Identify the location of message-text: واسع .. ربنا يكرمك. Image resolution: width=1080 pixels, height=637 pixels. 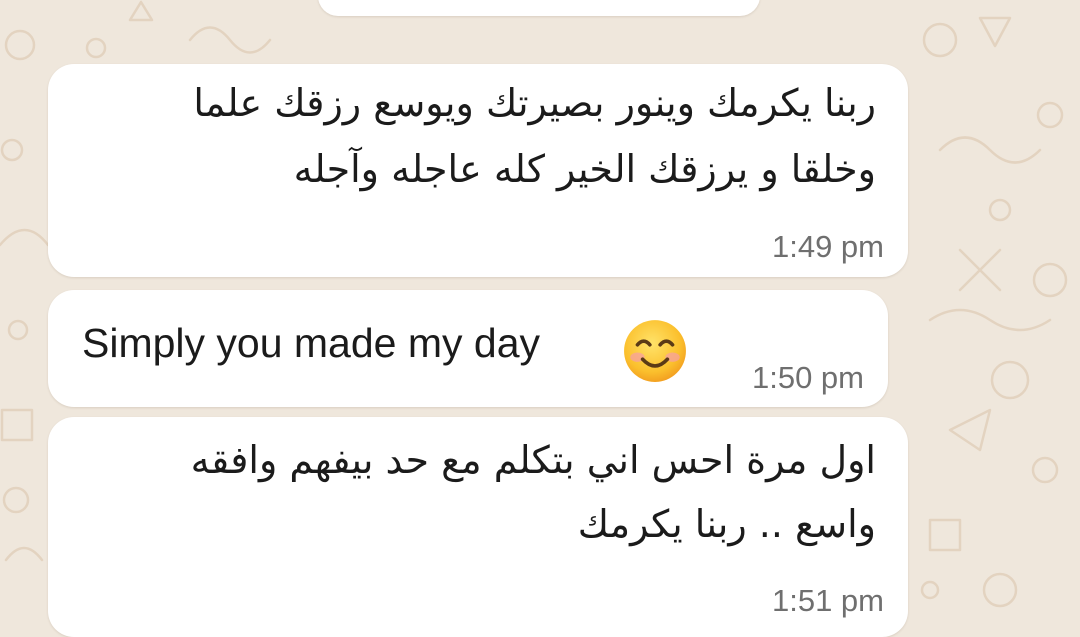
(726, 524).